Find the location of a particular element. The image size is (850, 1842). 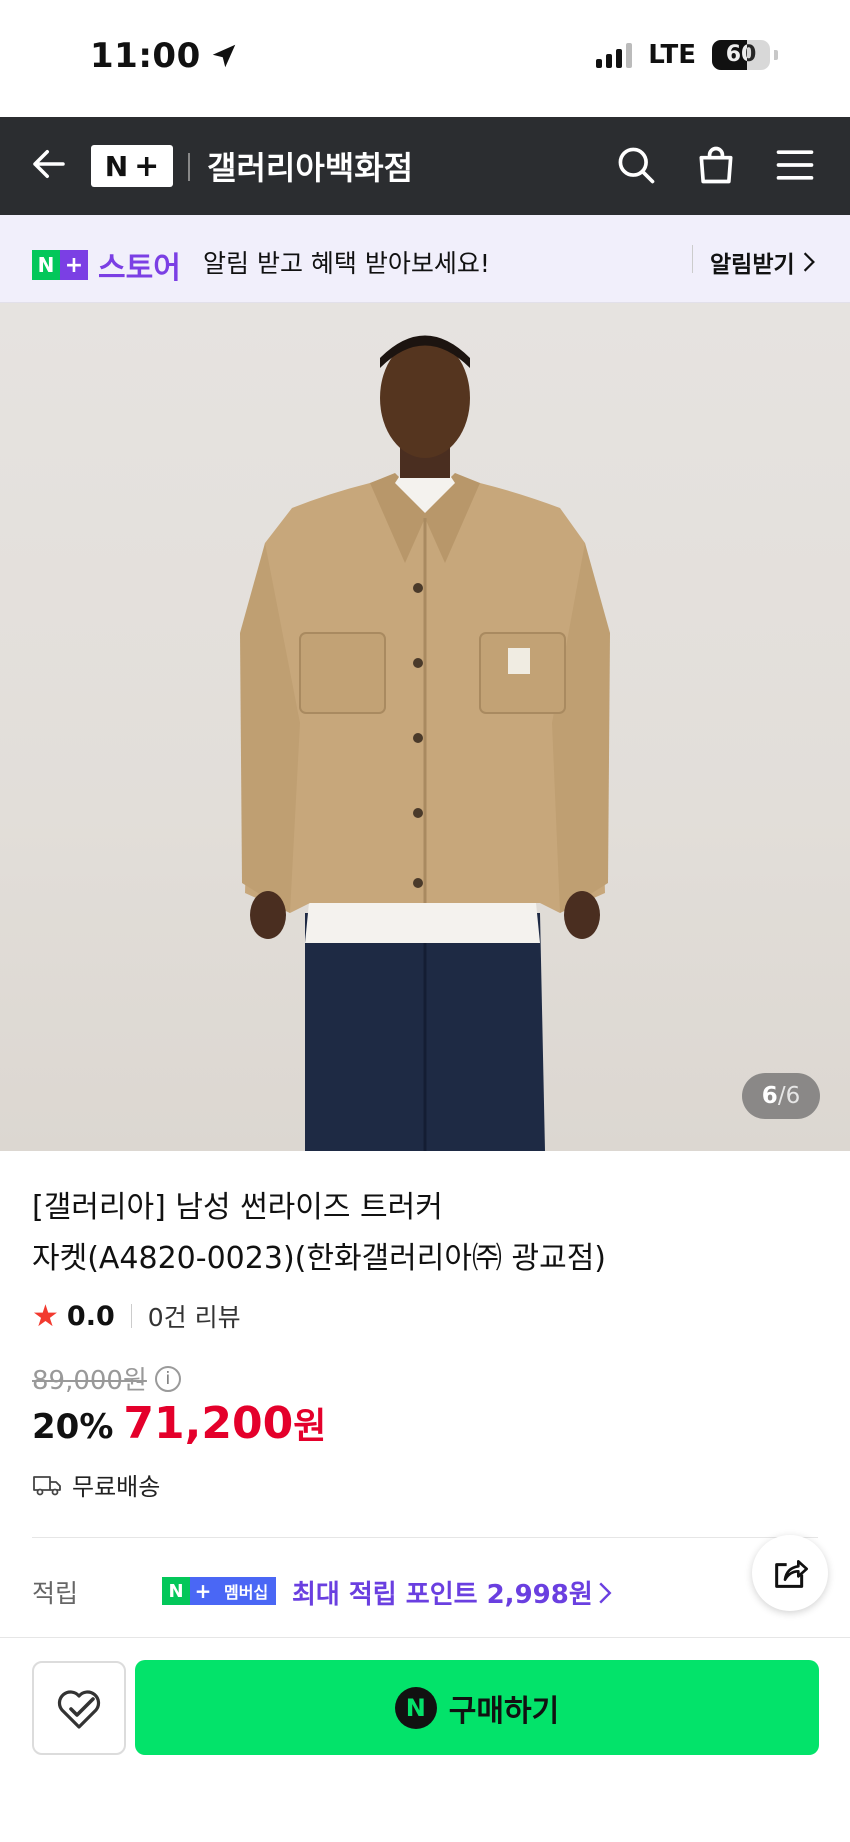

sale-price: 71,200 is located at coordinates (208, 1423).